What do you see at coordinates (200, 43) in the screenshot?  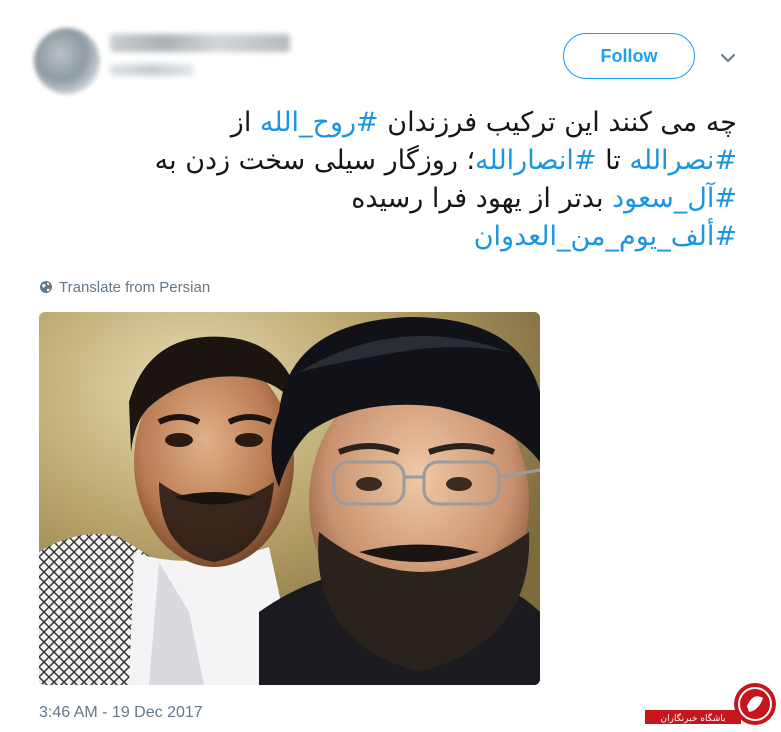 I see `display-name-blurred` at bounding box center [200, 43].